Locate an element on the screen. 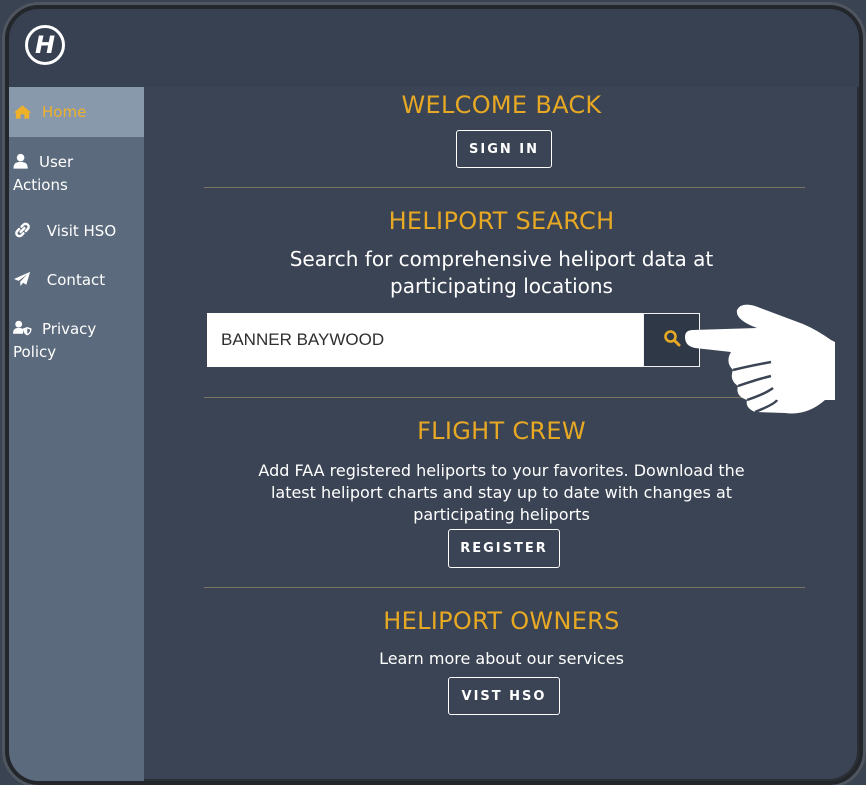 The image size is (866, 785). search-bar is located at coordinates (453, 340).